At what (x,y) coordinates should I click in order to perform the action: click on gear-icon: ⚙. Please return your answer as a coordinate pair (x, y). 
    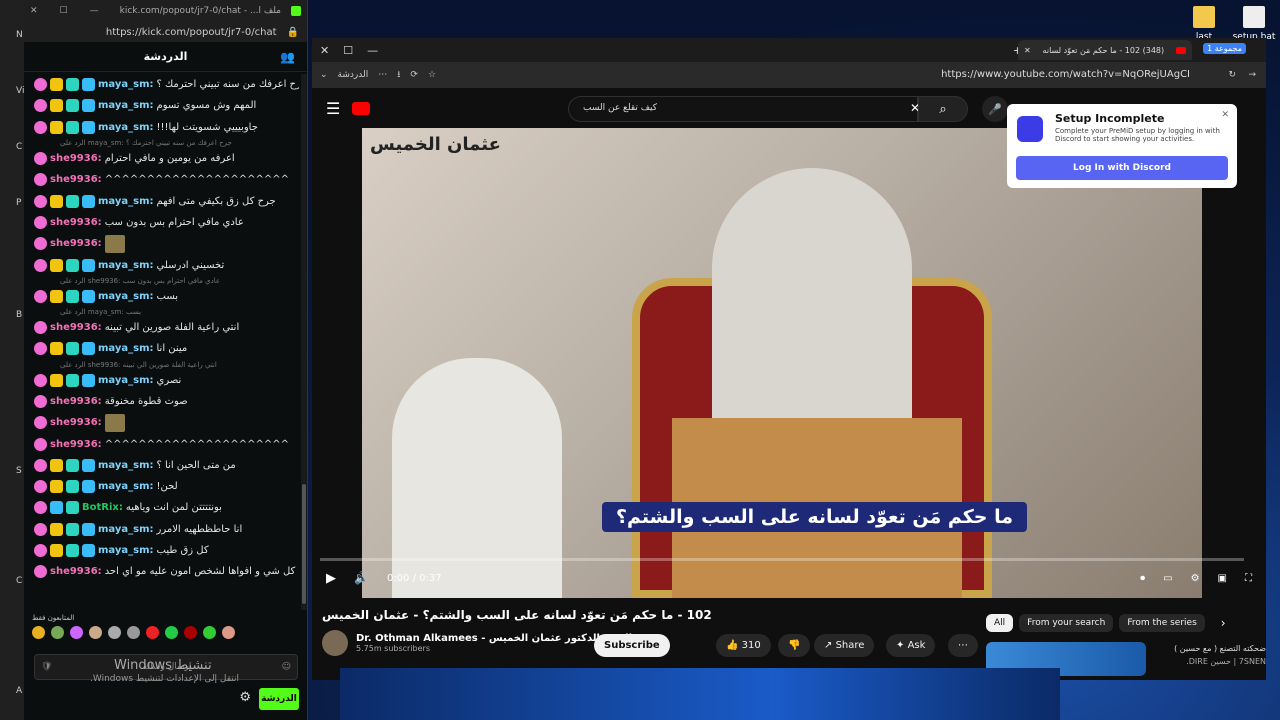
    Looking at the image, I should click on (245, 697).